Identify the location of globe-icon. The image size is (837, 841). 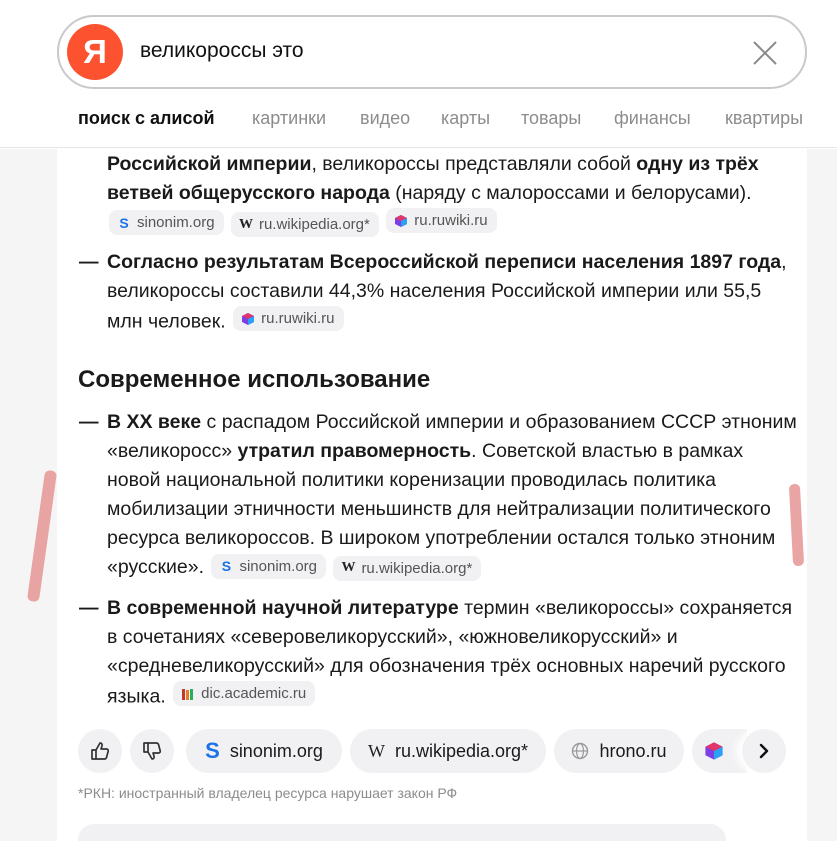
(580, 751).